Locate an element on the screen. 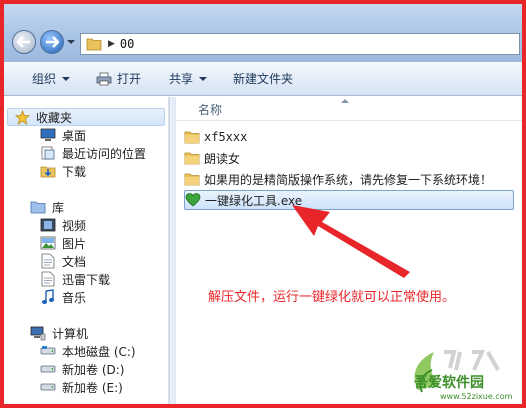  nav-label-favorites: 收藏夹 is located at coordinates (54, 117).